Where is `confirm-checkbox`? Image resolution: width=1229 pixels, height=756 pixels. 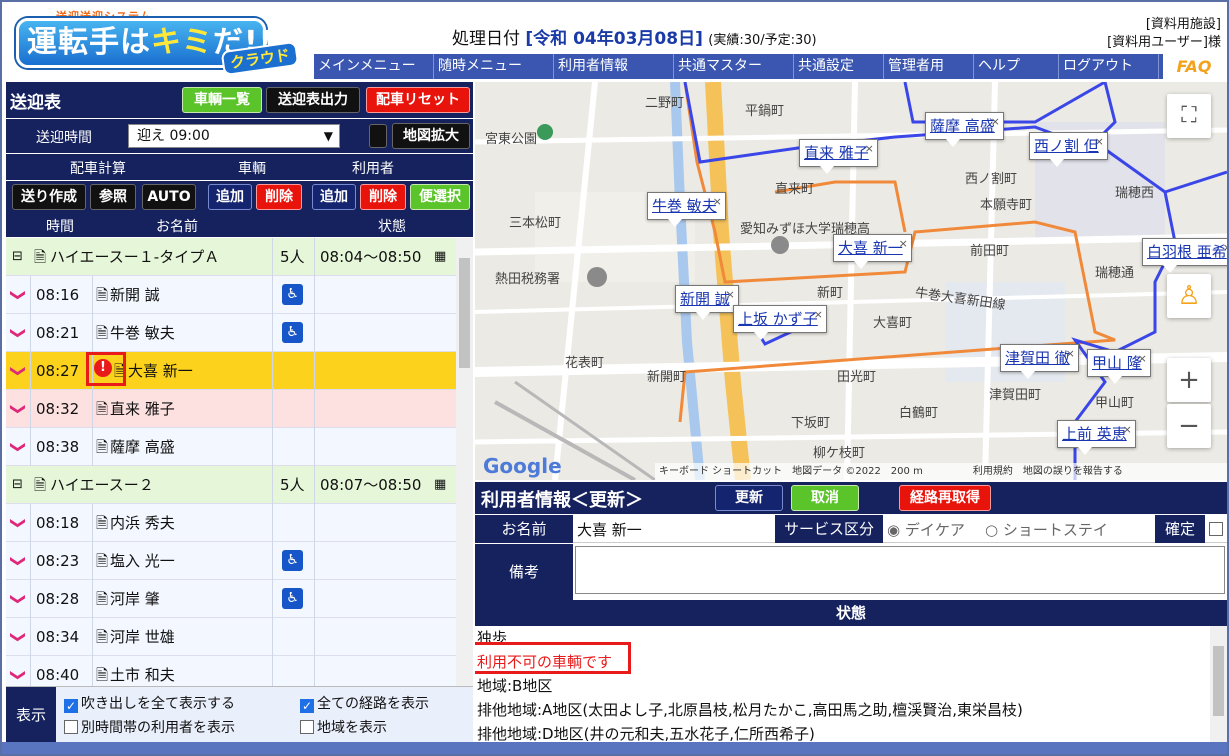
confirm-checkbox is located at coordinates (1216, 529).